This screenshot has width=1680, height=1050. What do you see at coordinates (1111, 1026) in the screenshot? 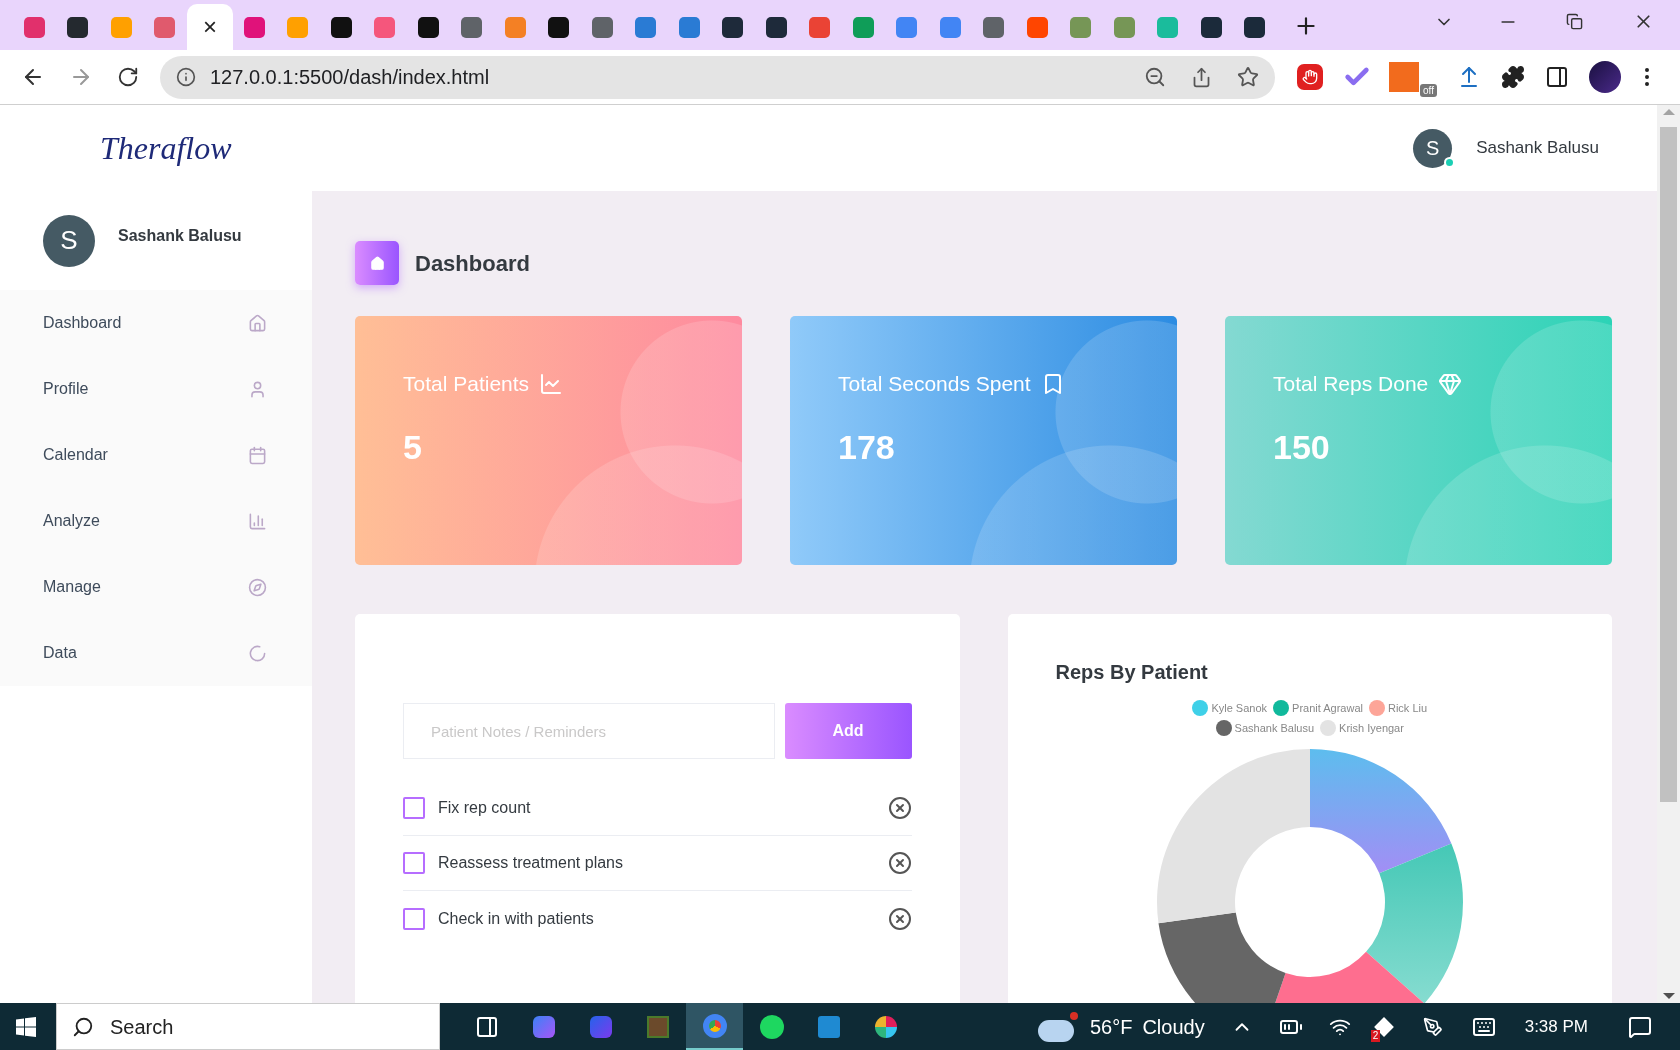
I see `temperature: 56°F` at bounding box center [1111, 1026].